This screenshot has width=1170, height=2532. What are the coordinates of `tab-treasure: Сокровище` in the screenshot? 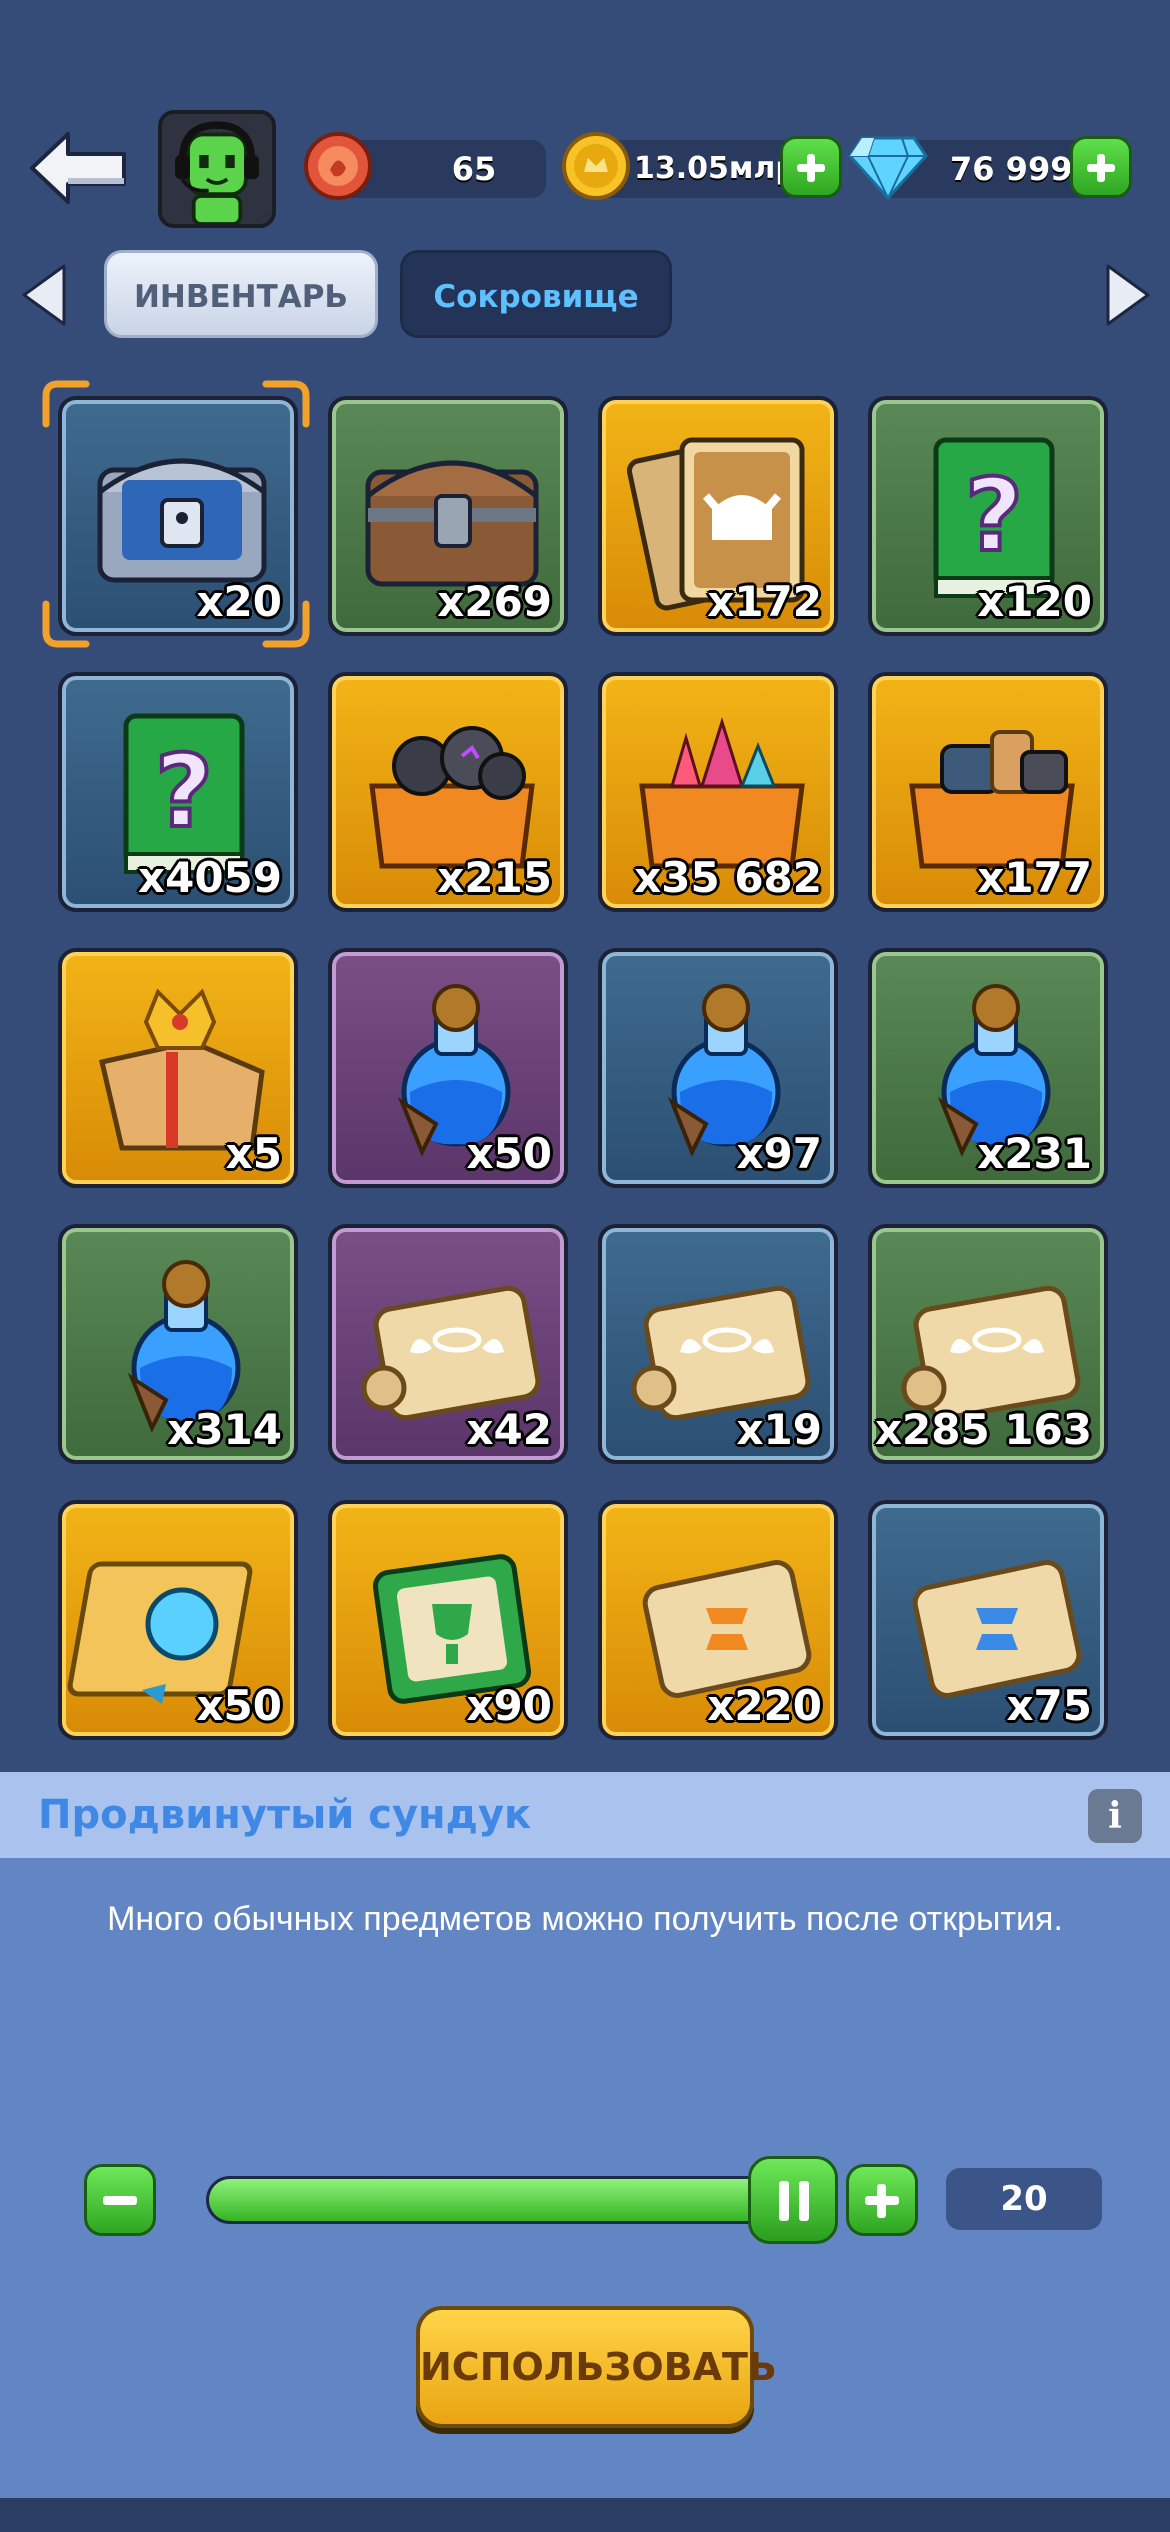 It's located at (536, 294).